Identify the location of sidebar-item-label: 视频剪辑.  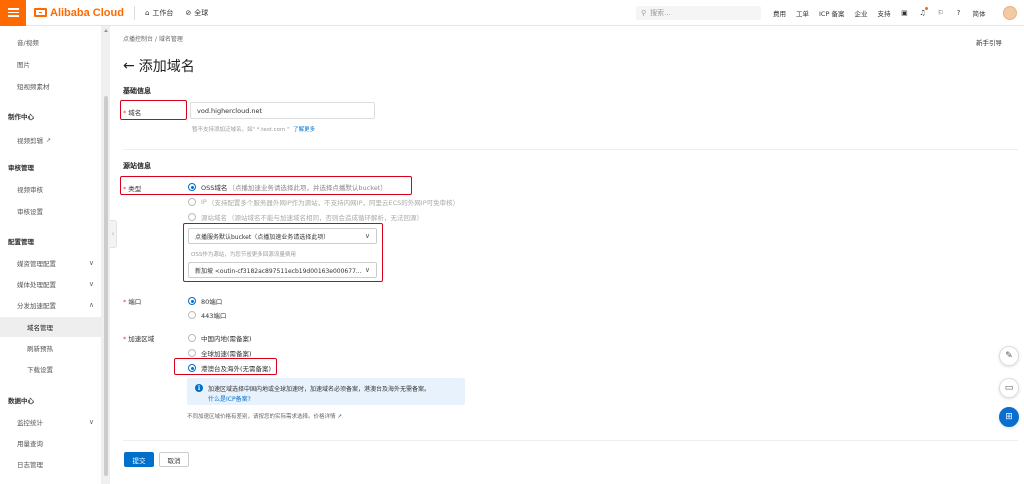
(30, 141).